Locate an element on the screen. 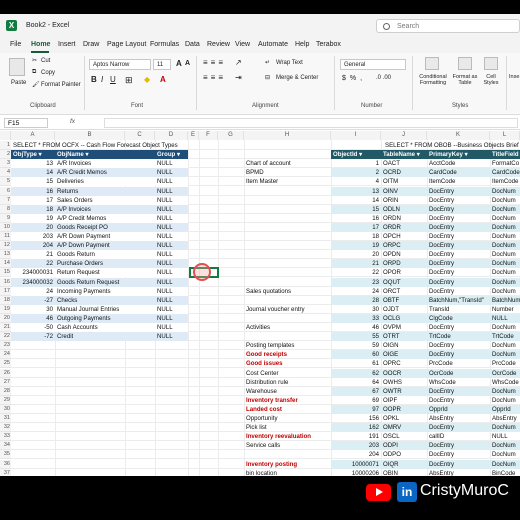 The image size is (520, 520). table-cell: CardCode is located at coordinates (458, 173).